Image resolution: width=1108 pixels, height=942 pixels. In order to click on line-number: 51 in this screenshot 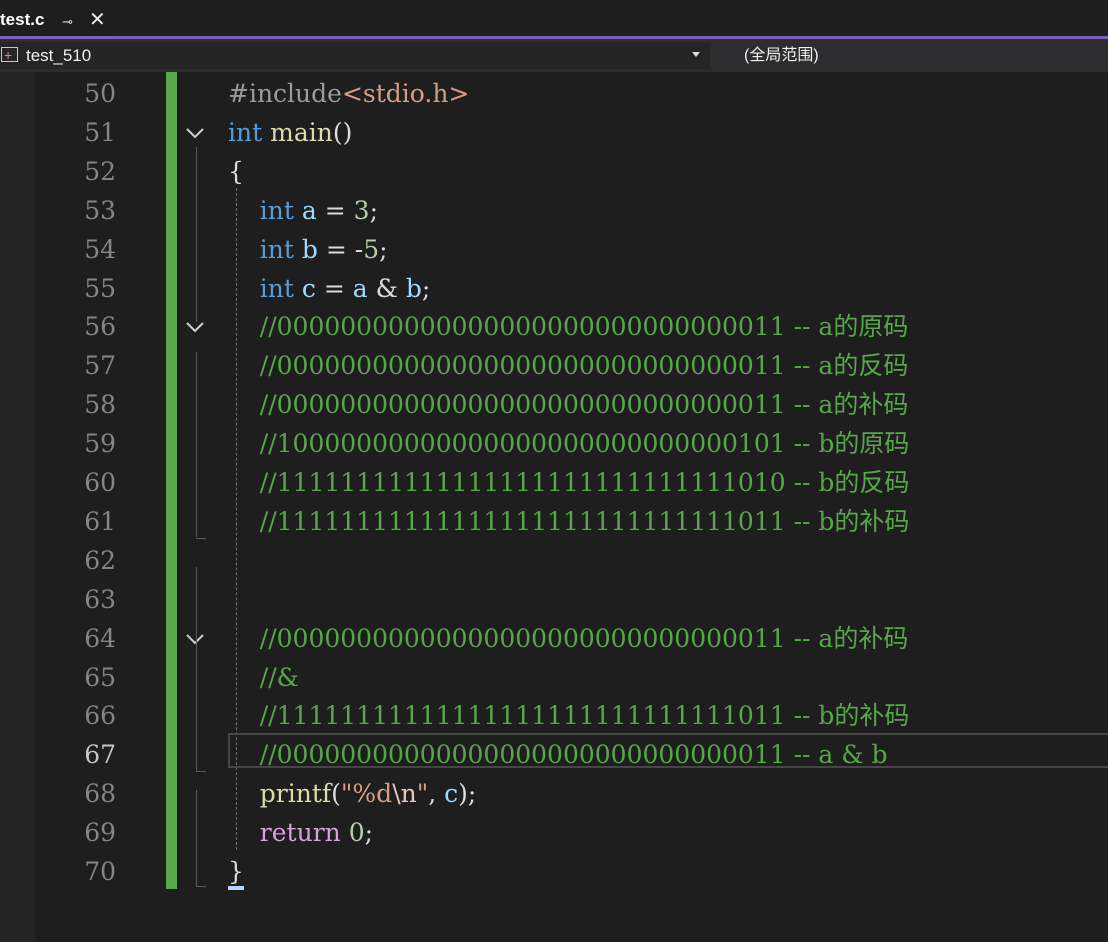, I will do `click(100, 132)`.